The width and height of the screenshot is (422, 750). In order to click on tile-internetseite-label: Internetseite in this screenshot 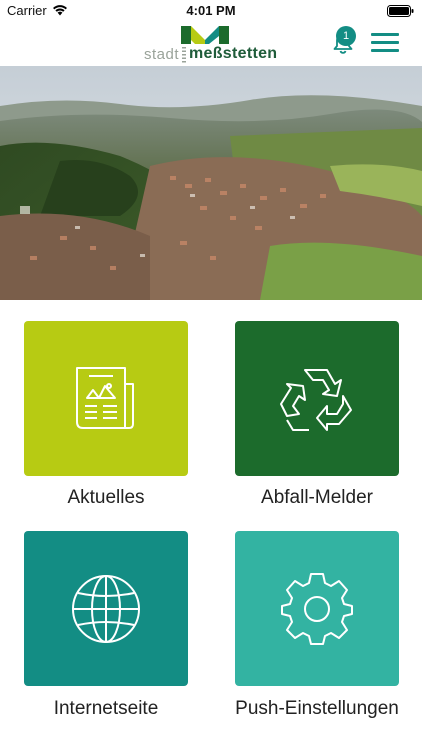, I will do `click(106, 709)`.